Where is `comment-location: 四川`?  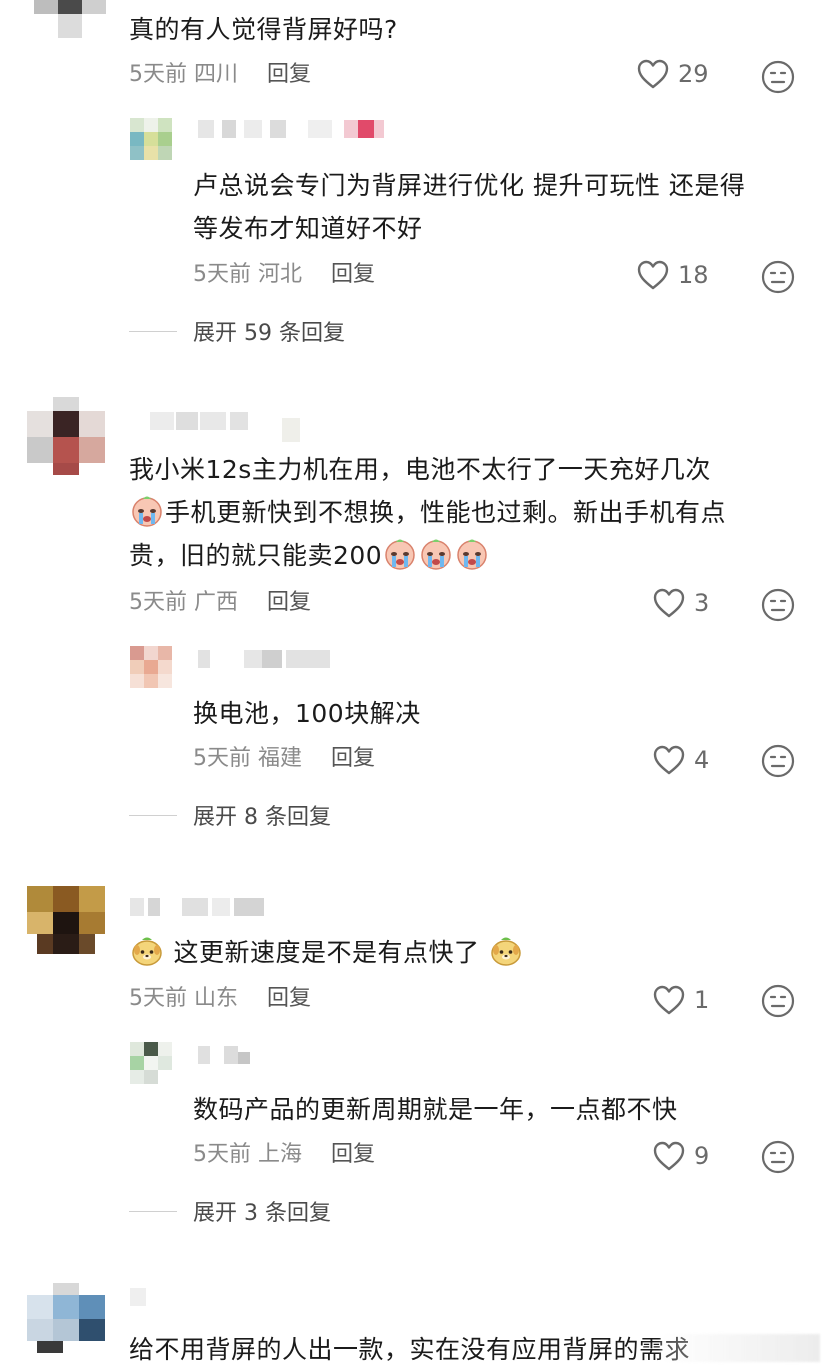 comment-location: 四川 is located at coordinates (216, 74).